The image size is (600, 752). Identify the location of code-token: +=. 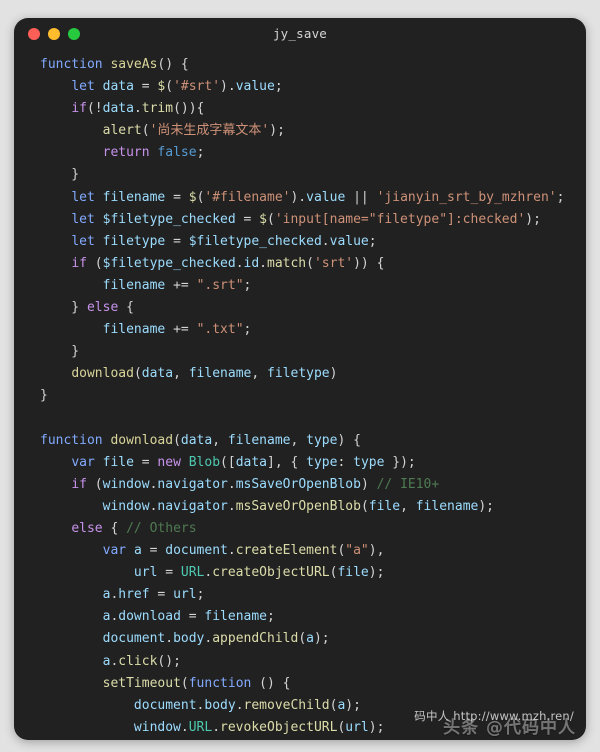
(181, 330).